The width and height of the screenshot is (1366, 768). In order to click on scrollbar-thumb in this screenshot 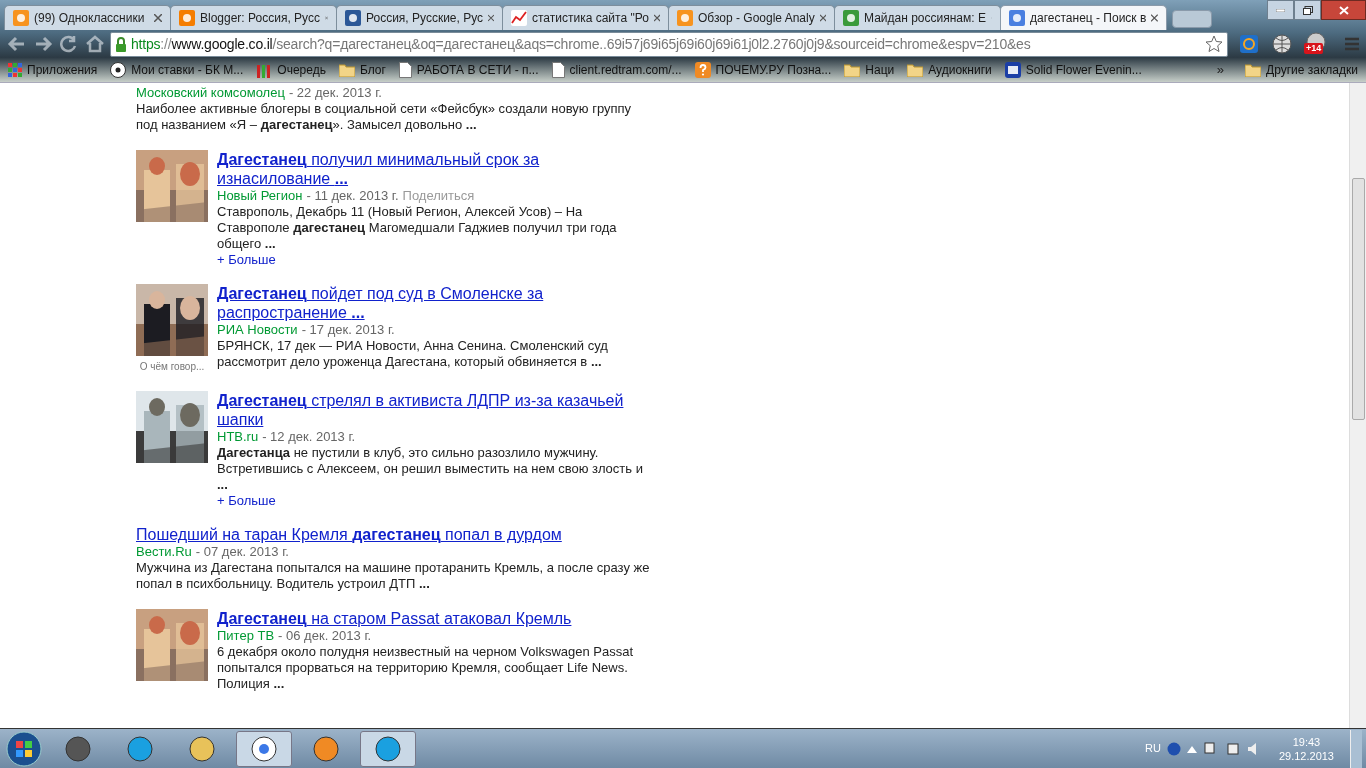, I will do `click(1358, 299)`.